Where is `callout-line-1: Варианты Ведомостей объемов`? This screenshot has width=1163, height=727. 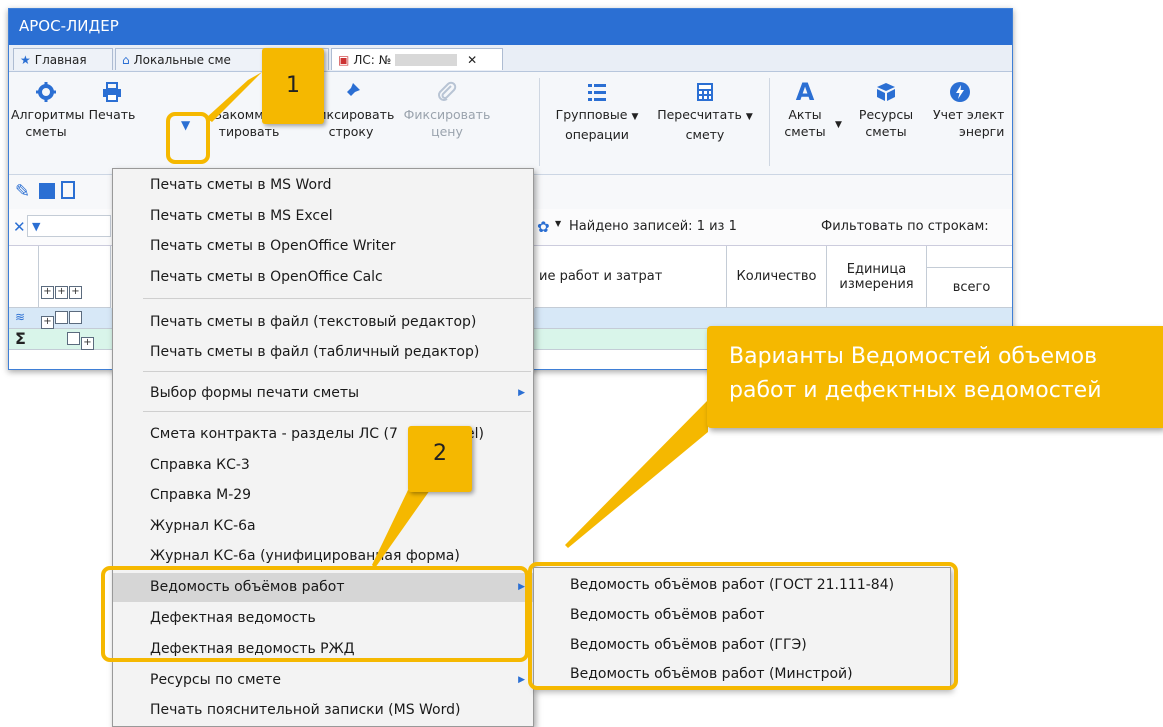 callout-line-1: Варианты Ведомостей объемов is located at coordinates (913, 356).